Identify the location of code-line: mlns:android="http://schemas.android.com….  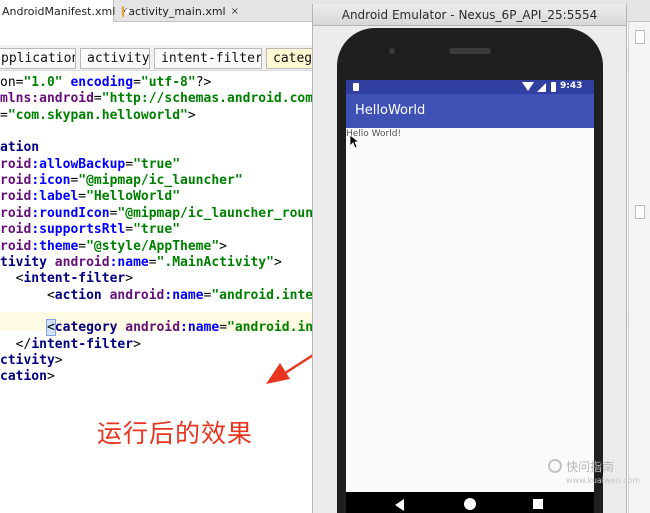
(160, 99).